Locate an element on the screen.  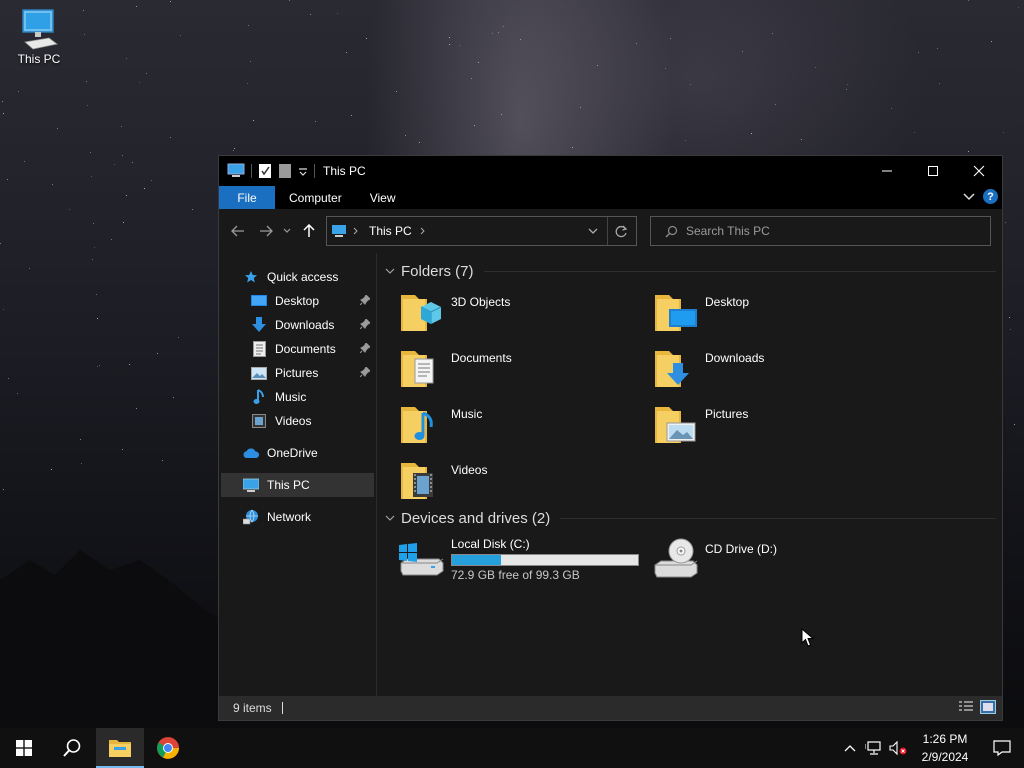
maximize-icon is located at coordinates (933, 171).